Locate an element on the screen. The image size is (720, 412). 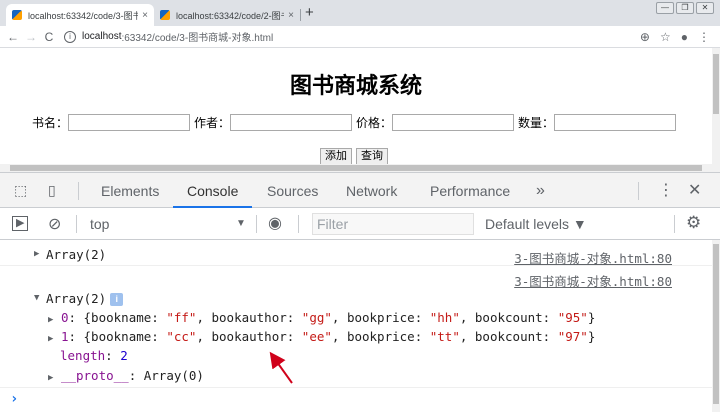
book-form: 书名： 作者： 价格： 数量： is located at coordinates (356, 123).